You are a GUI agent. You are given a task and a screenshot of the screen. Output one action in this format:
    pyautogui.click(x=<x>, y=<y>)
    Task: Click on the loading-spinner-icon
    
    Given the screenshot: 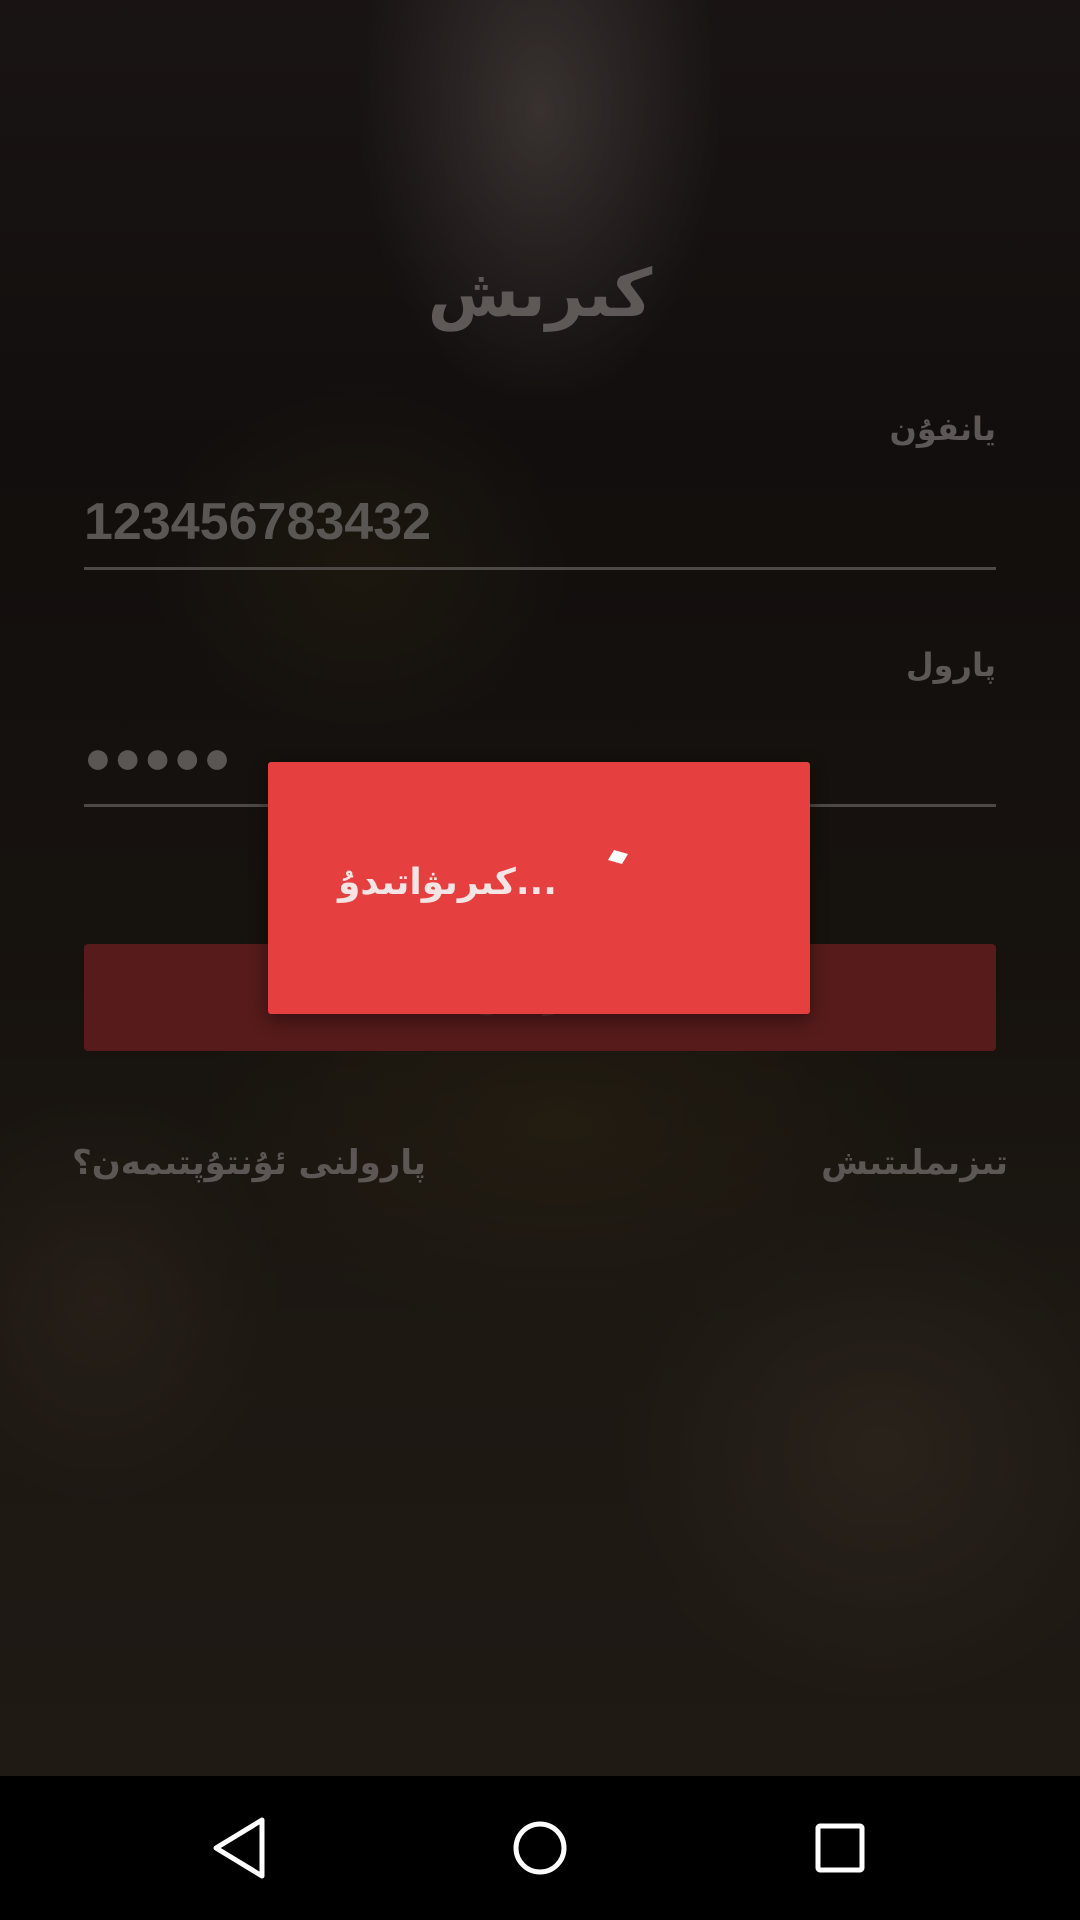 What is the action you would take?
    pyautogui.click(x=618, y=857)
    